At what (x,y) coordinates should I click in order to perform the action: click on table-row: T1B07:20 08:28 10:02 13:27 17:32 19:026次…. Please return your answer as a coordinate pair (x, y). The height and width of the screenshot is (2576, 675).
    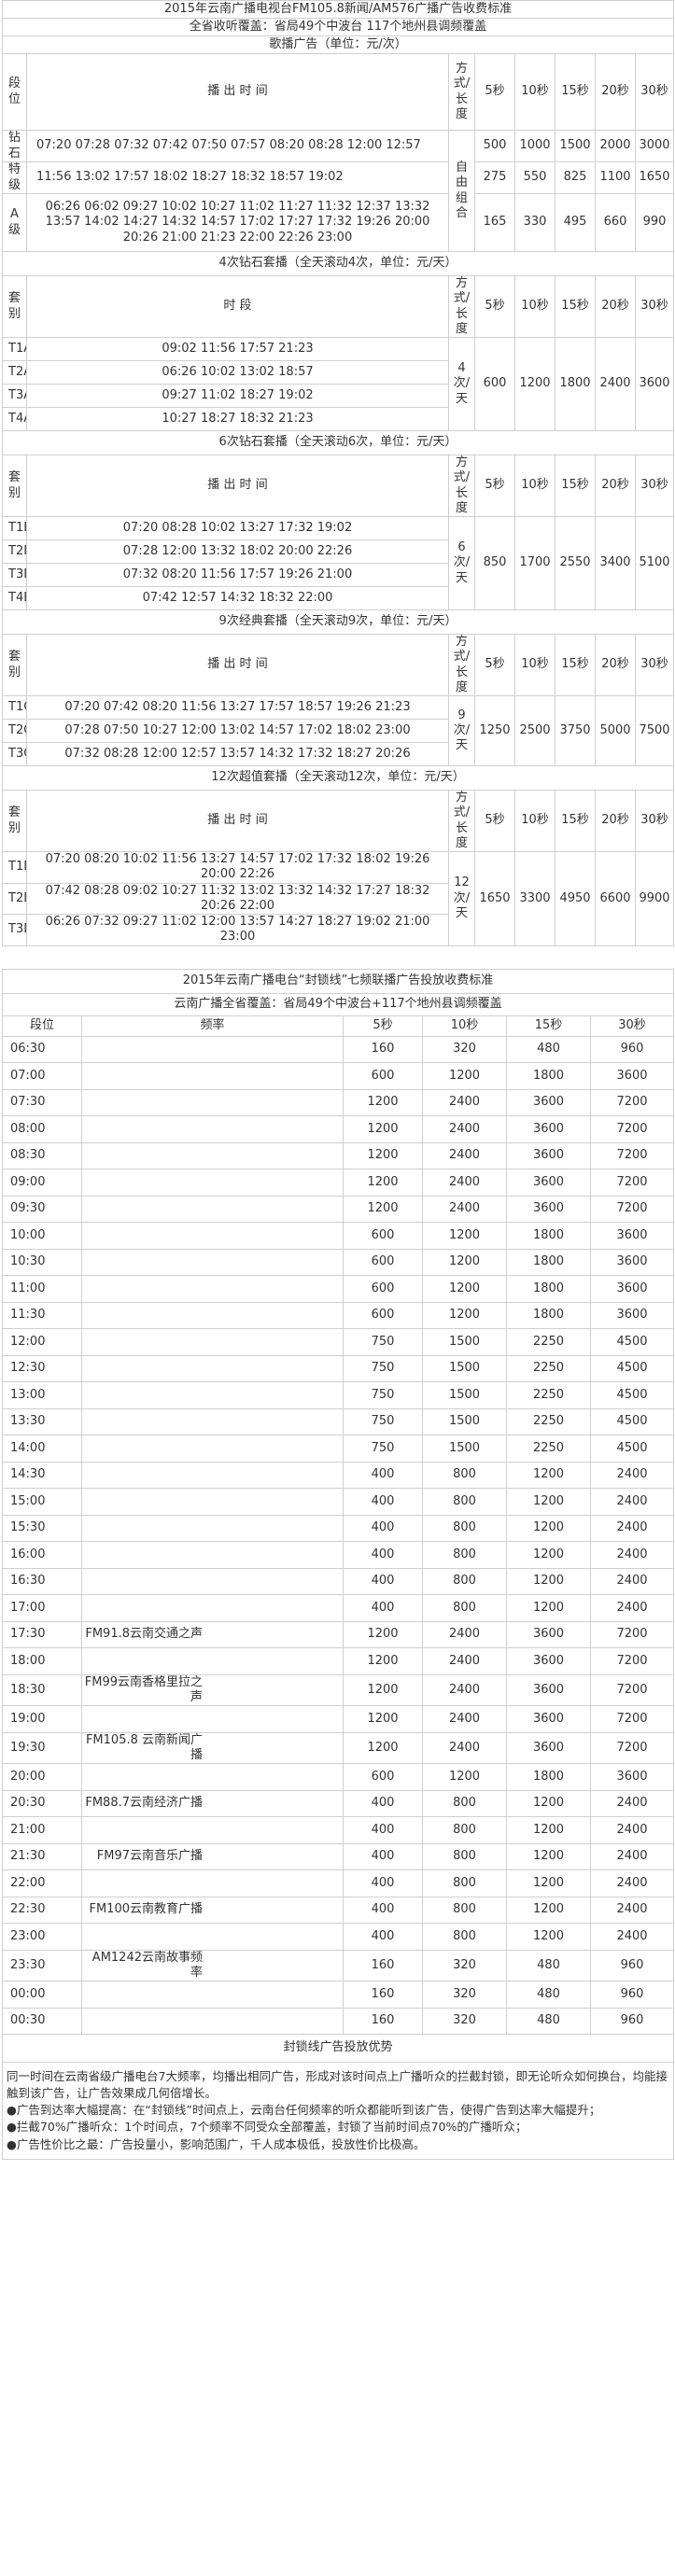
    Looking at the image, I should click on (338, 563).